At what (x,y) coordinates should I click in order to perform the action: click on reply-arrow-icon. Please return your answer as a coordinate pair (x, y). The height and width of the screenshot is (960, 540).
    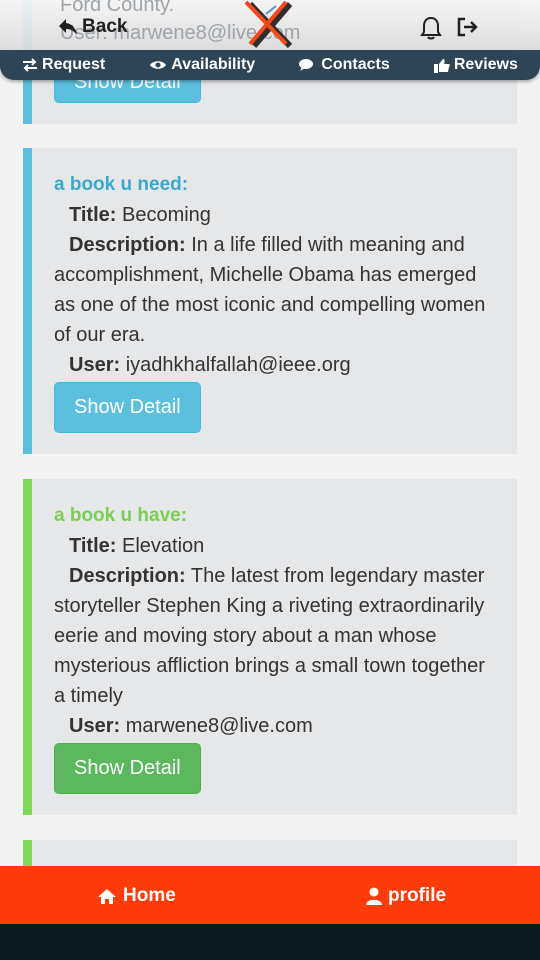
    Looking at the image, I should click on (68, 27).